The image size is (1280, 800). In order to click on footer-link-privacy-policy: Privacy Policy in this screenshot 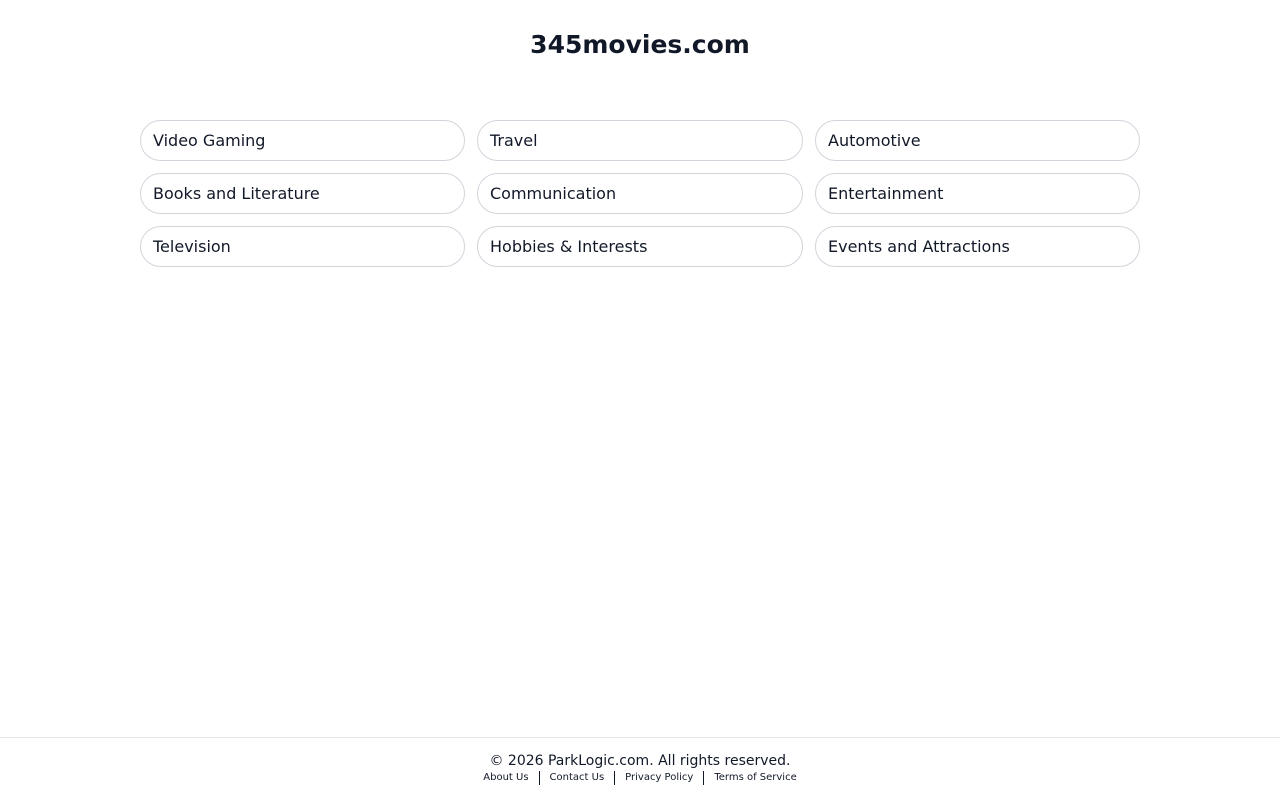, I will do `click(659, 778)`.